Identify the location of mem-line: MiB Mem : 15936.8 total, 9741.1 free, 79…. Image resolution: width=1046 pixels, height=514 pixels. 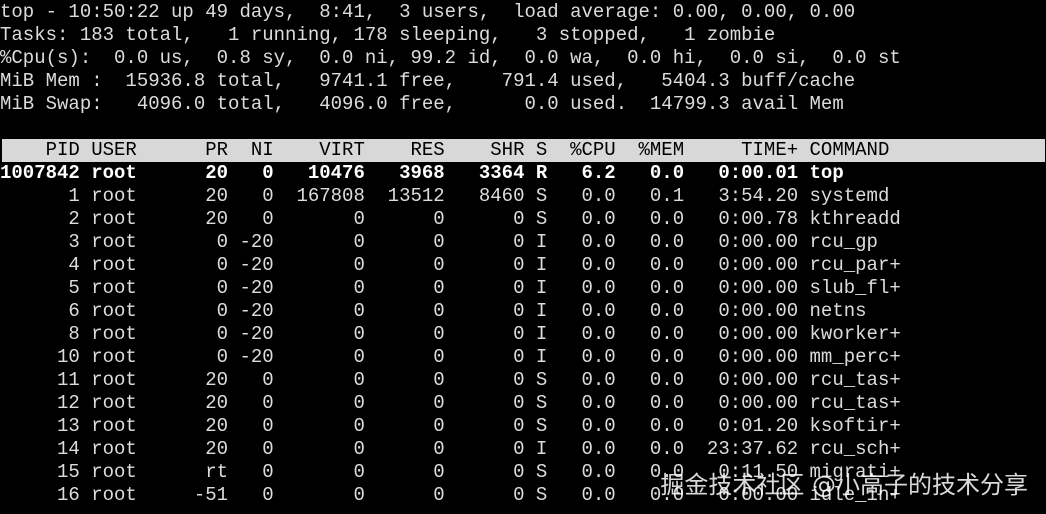
(428, 81).